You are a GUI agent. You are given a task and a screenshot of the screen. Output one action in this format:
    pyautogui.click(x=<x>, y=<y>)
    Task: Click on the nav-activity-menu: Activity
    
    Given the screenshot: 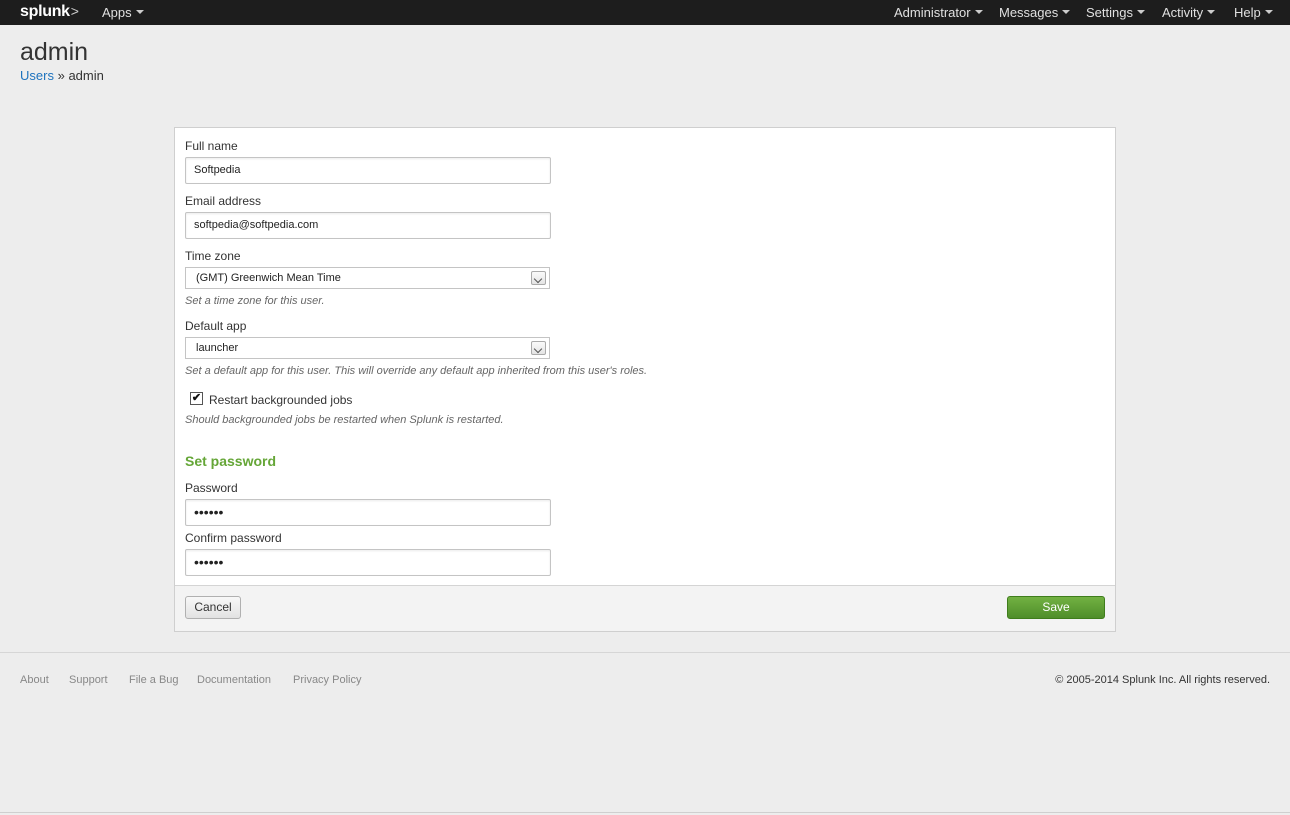 What is the action you would take?
    pyautogui.click(x=1189, y=12)
    